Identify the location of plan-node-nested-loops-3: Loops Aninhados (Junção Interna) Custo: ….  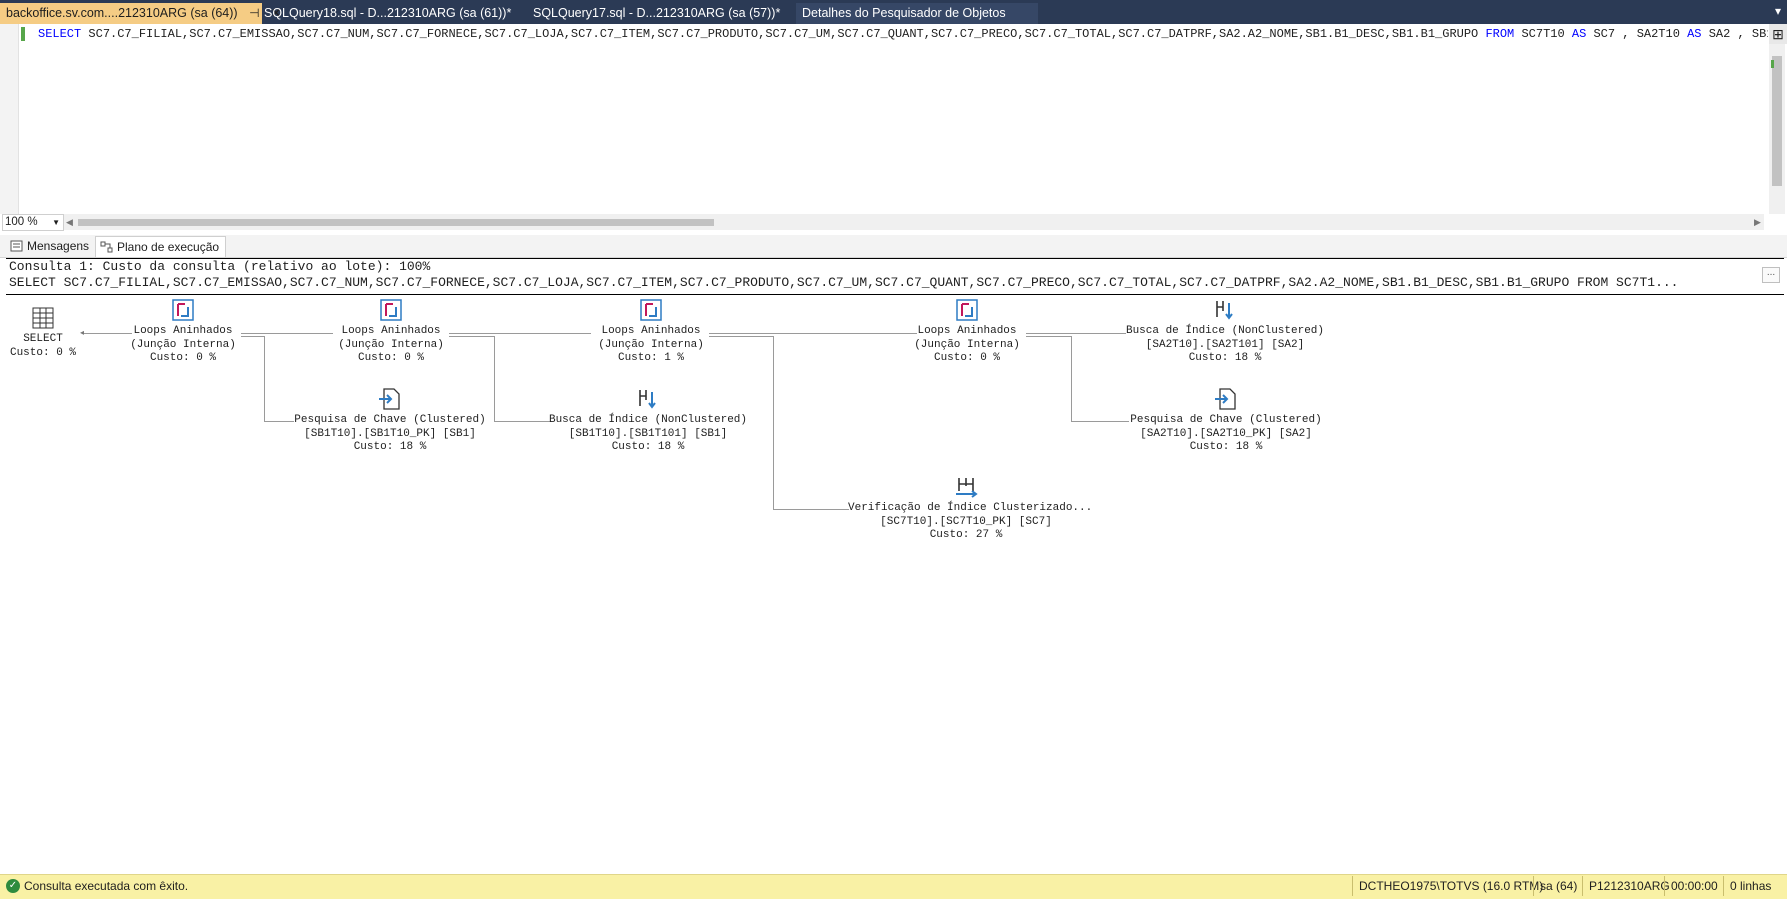
(651, 331).